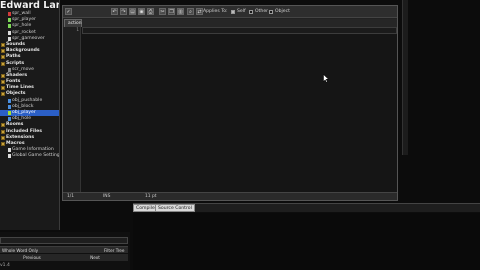 The height and width of the screenshot is (270, 480). I want to click on search-options-row: Whole Word Only Filter Tree, so click(64, 249).